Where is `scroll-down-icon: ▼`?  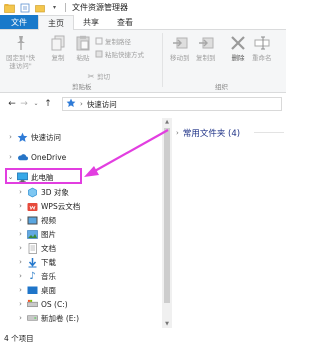
scroll-down-icon: ▼ is located at coordinates (167, 324).